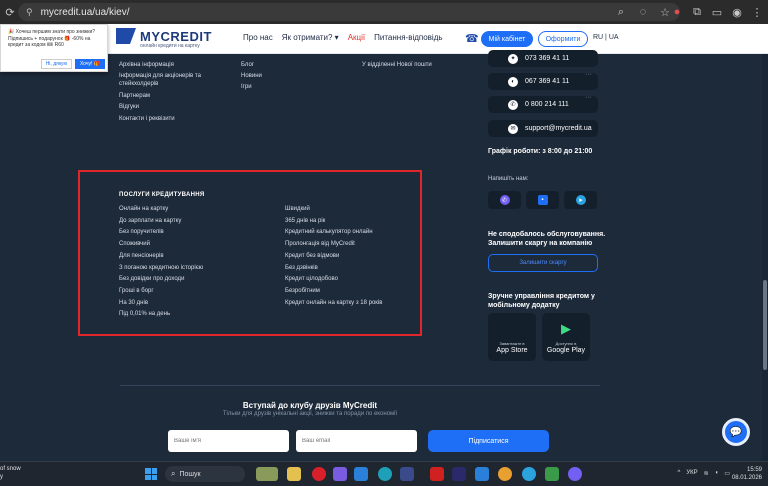  What do you see at coordinates (507, 39) in the screenshot?
I see `cabinet-button: Мій кабінет` at bounding box center [507, 39].